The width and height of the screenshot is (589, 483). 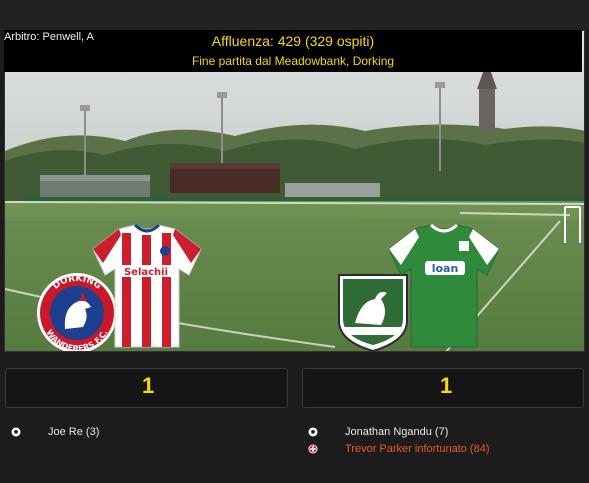 What do you see at coordinates (446, 385) in the screenshot?
I see `away-score: 1` at bounding box center [446, 385].